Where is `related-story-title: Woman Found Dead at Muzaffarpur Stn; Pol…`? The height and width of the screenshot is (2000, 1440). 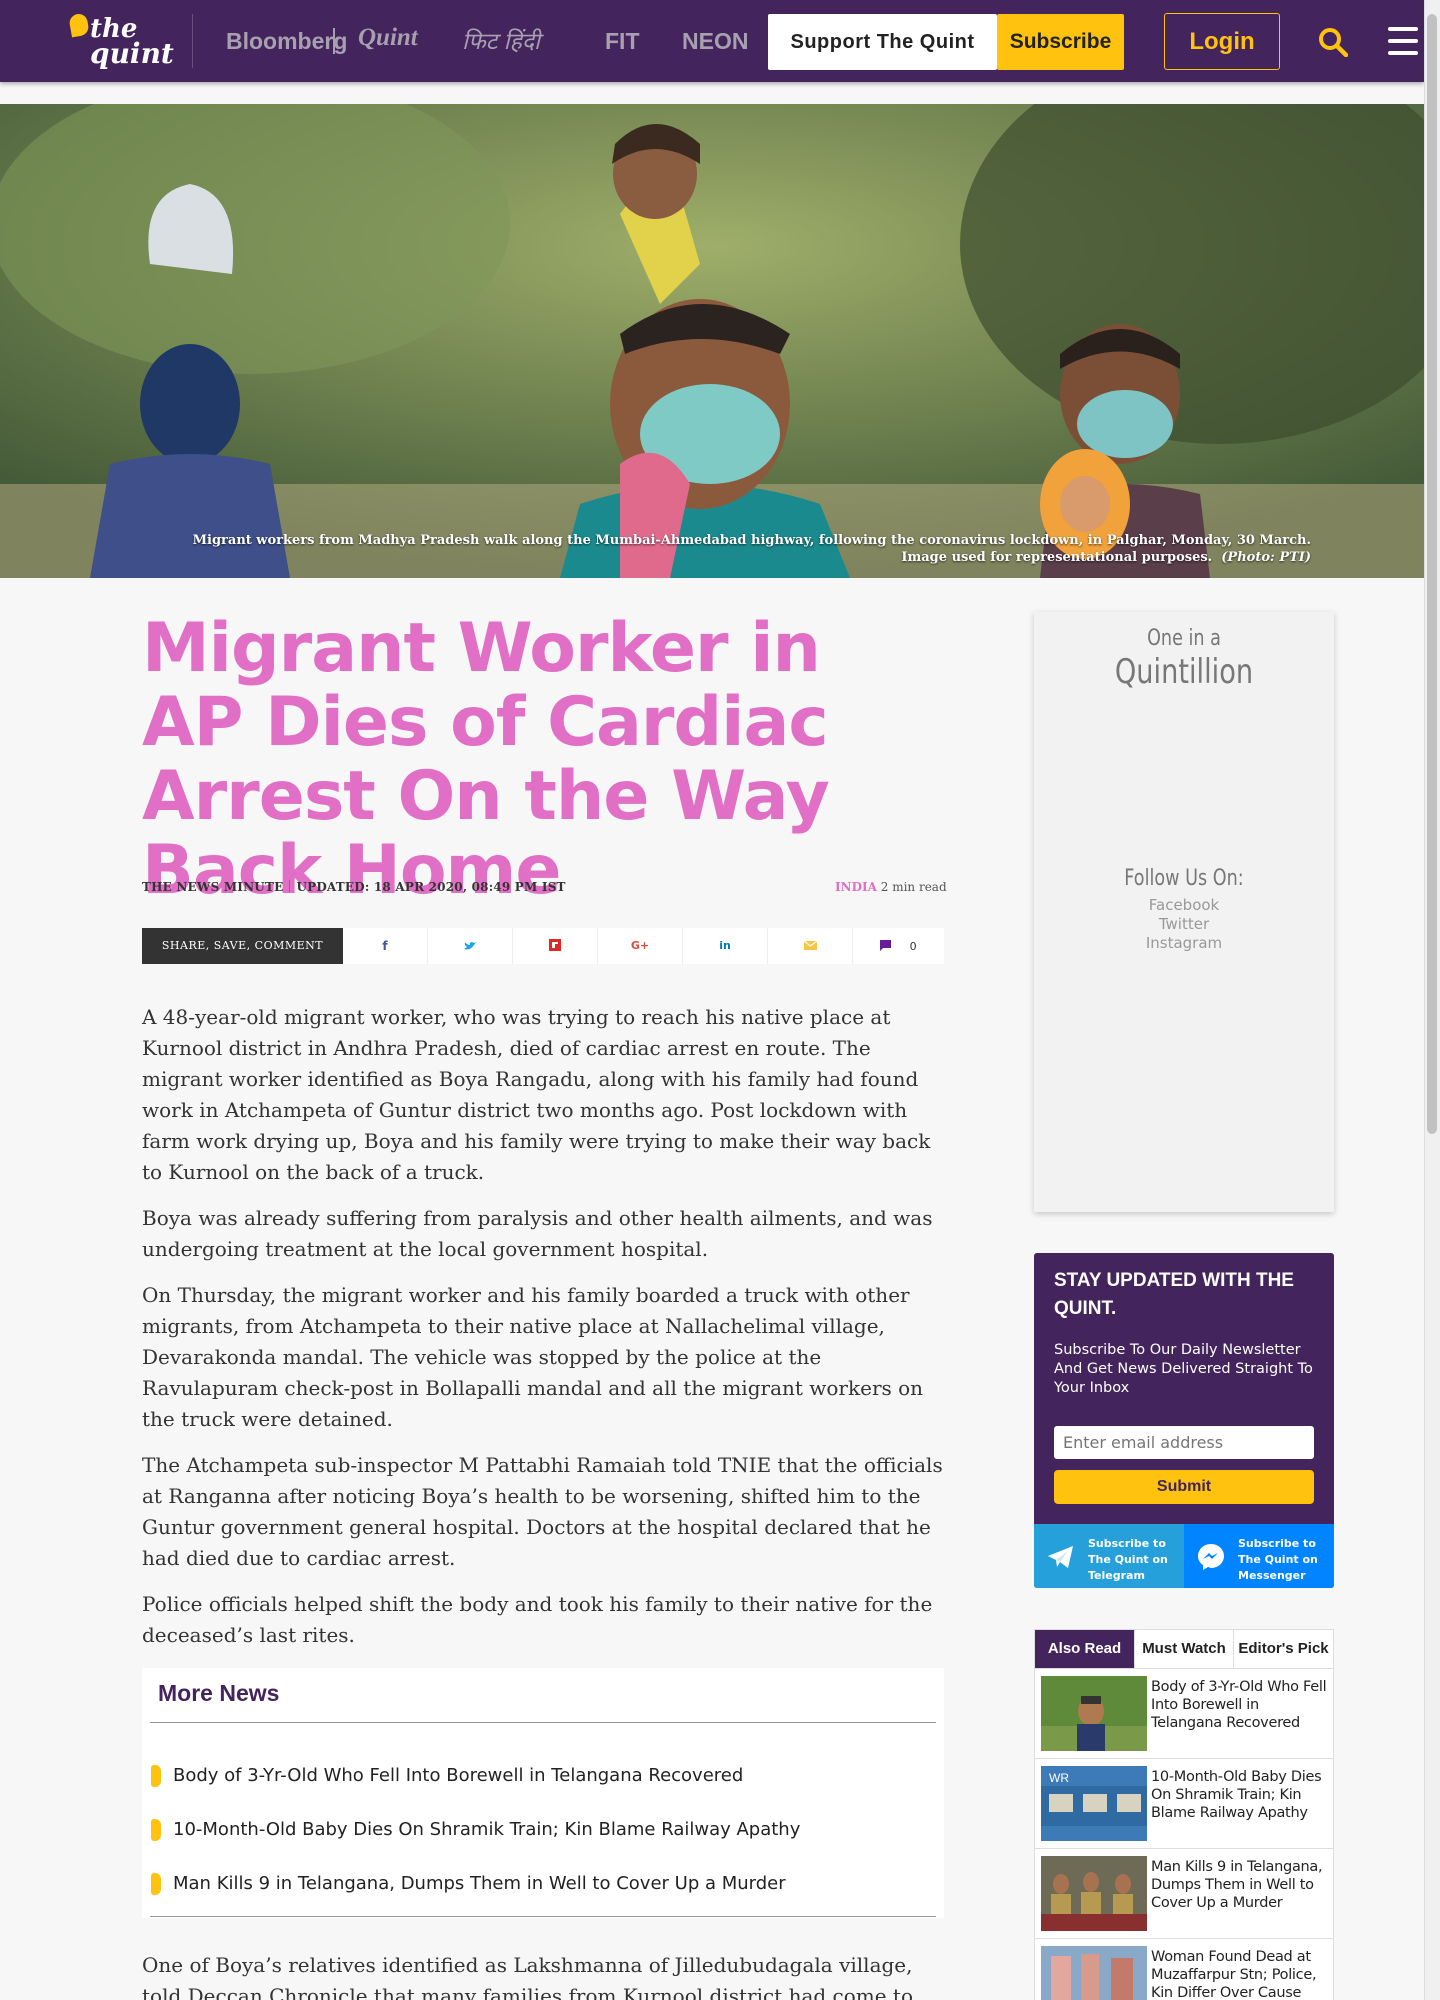
related-story-title: Woman Found Dead at Muzaffarpur Stn; Pol… is located at coordinates (1241, 1974).